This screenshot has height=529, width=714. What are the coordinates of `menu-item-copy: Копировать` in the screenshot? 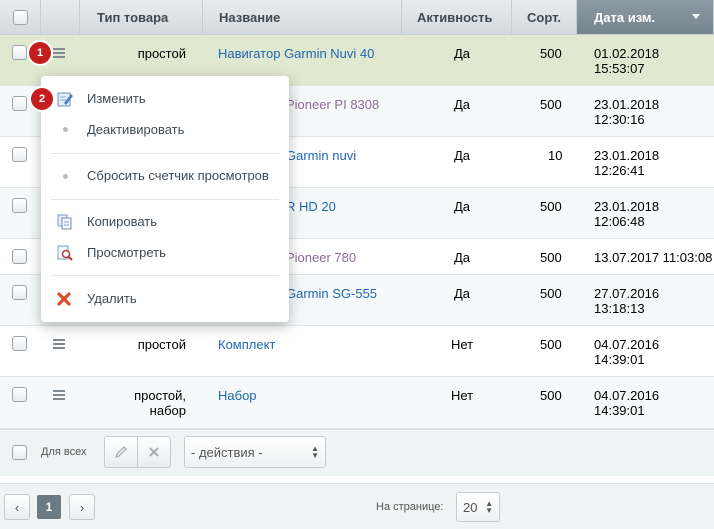 It's located at (122, 221).